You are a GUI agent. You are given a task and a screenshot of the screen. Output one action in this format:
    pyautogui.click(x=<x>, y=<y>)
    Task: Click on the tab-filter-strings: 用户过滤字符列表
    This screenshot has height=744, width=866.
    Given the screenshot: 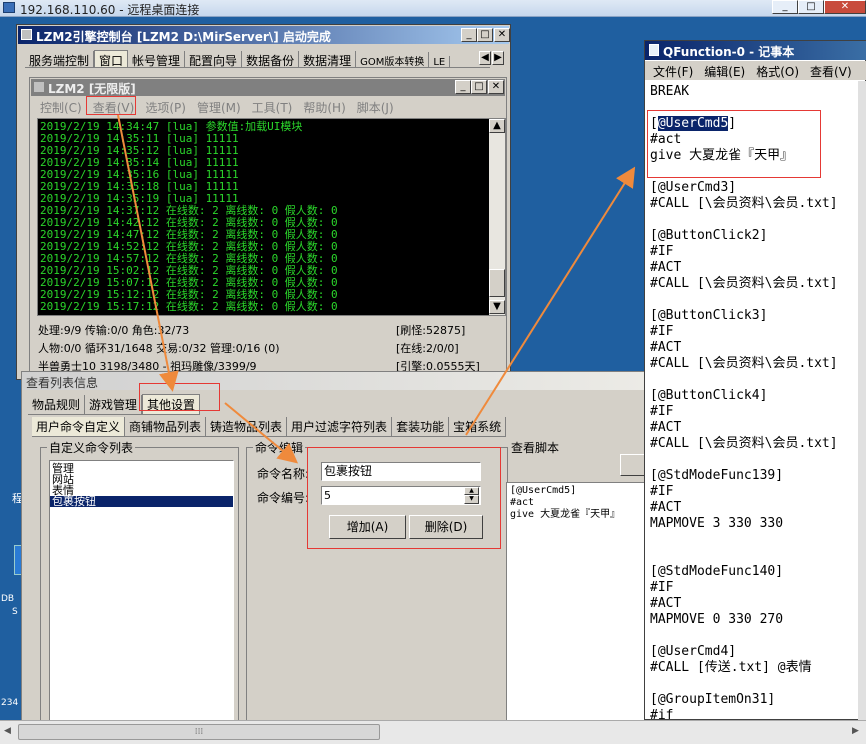 What is the action you would take?
    pyautogui.click(x=340, y=426)
    